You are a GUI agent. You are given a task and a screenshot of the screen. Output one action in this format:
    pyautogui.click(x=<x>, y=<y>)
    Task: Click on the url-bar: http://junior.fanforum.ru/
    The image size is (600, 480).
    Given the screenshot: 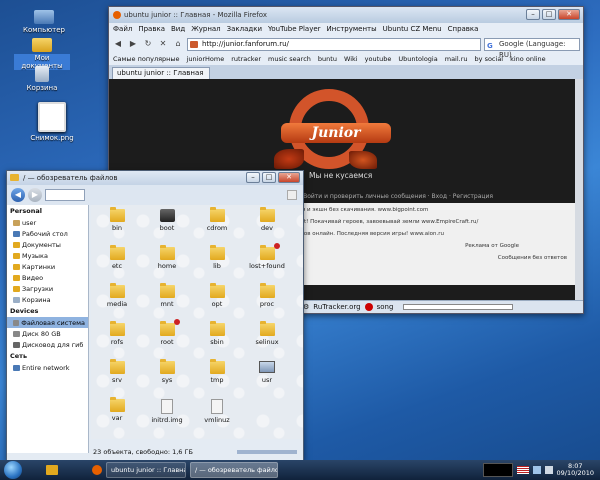 What is the action you would take?
    pyautogui.click(x=334, y=44)
    